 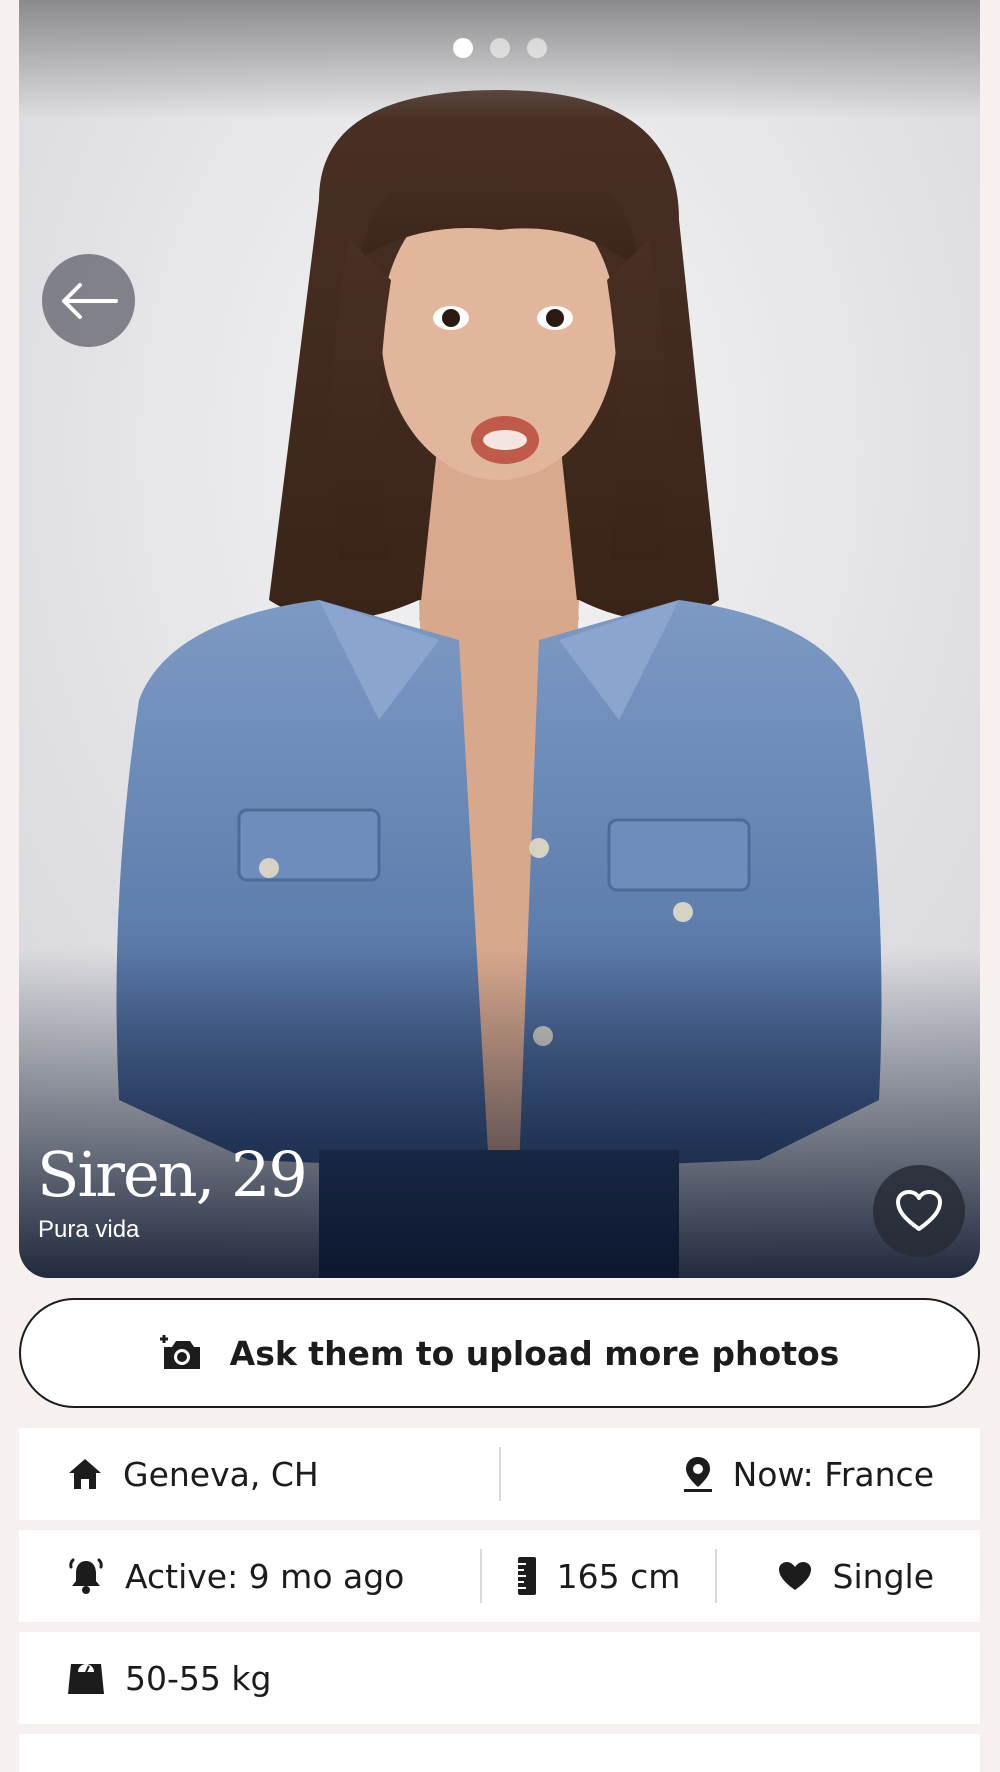 I want to click on weight-stat: 50-55 kg, so click(x=145, y=1678).